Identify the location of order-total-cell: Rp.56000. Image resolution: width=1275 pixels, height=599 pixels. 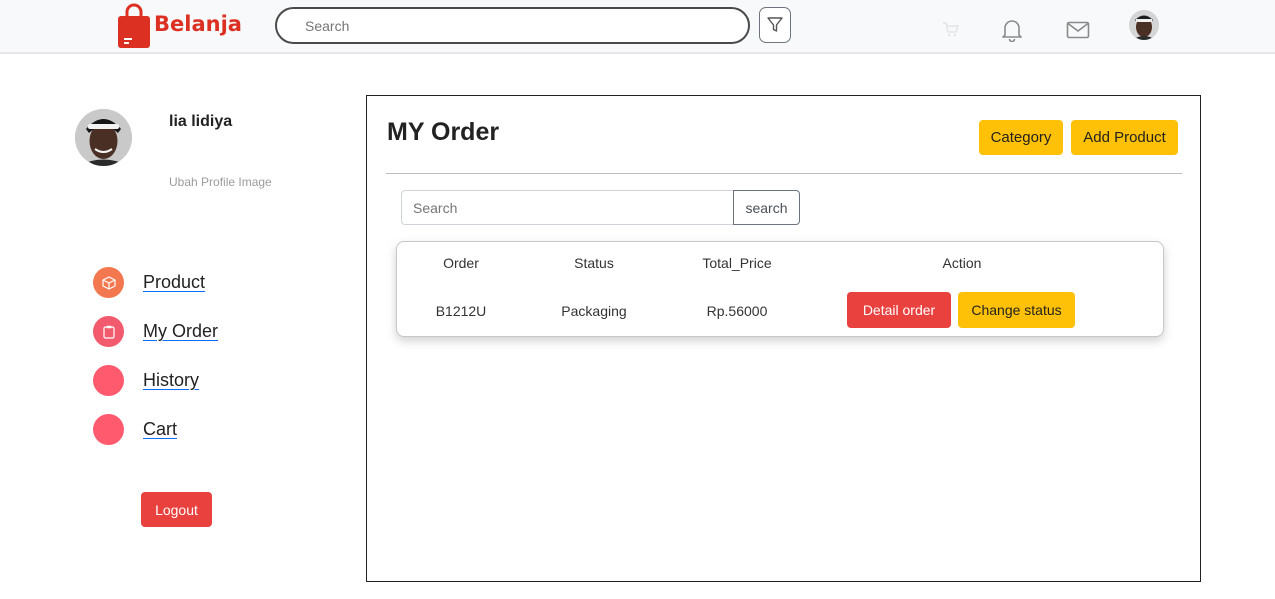
(737, 311).